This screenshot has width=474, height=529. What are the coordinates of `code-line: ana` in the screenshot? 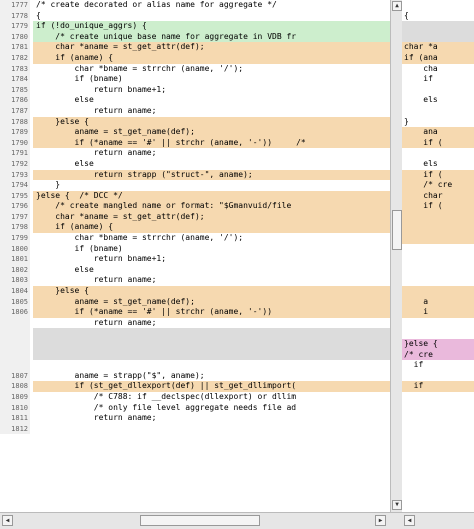 It's located at (438, 132).